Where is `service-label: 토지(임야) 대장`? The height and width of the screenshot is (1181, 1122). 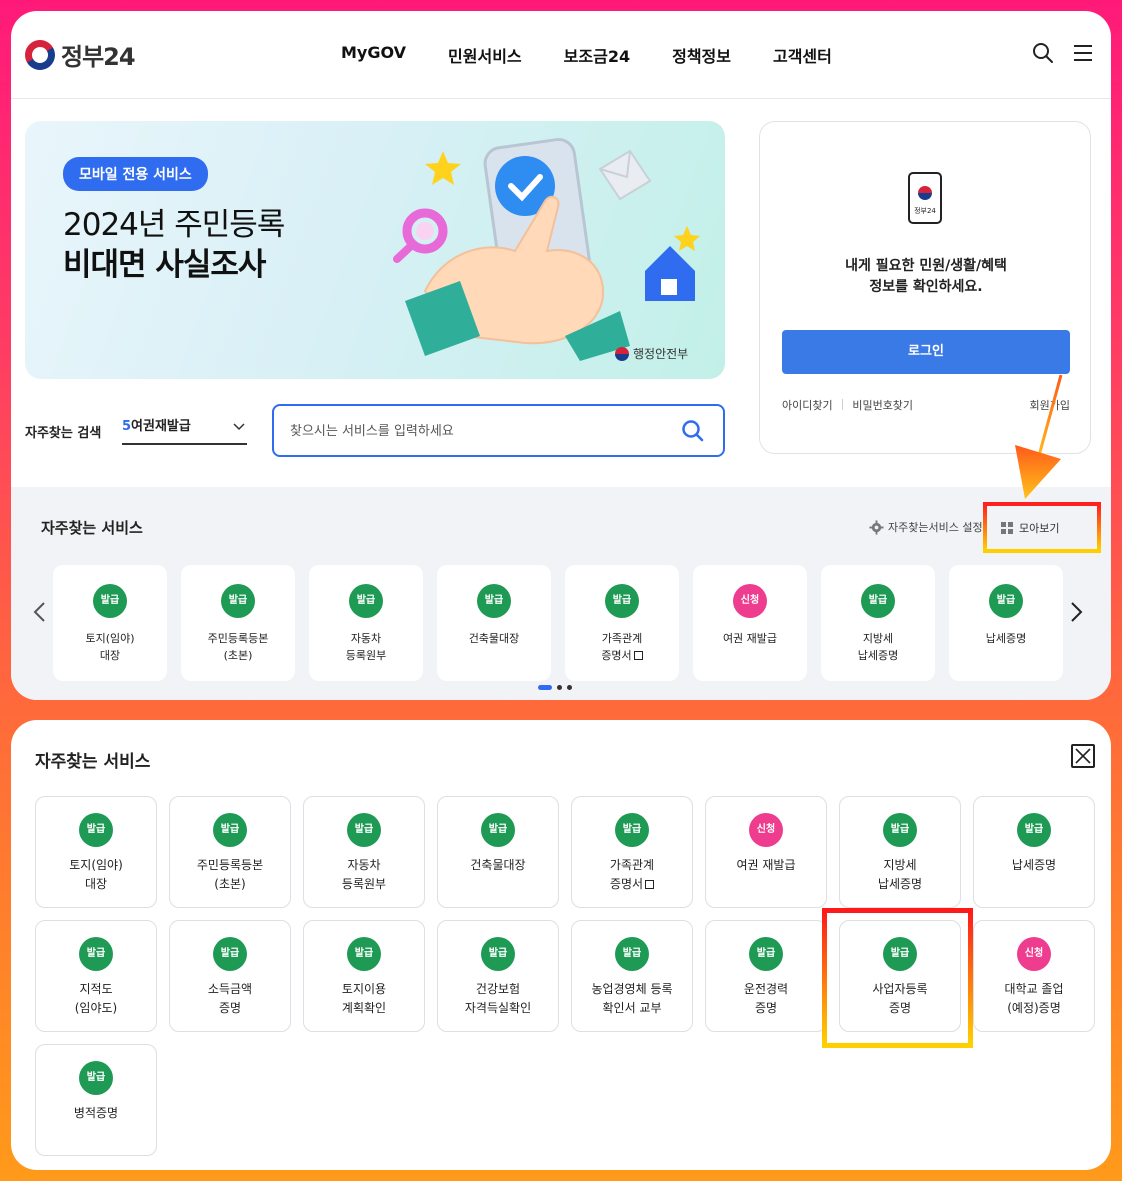
service-label: 토지(임야) 대장 is located at coordinates (96, 874).